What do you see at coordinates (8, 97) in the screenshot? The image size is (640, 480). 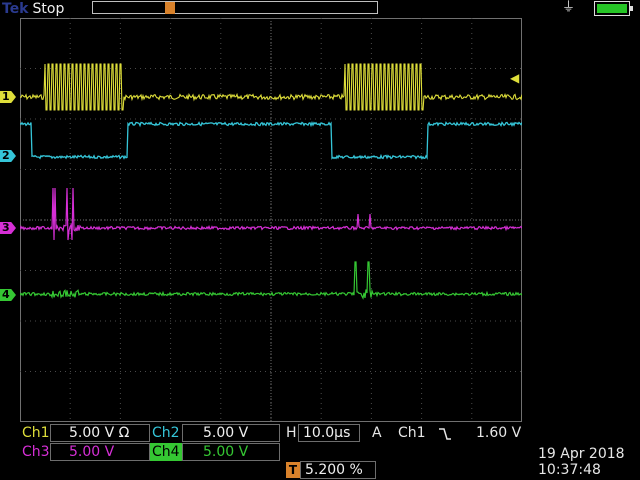 I see `ch1-marker: 1` at bounding box center [8, 97].